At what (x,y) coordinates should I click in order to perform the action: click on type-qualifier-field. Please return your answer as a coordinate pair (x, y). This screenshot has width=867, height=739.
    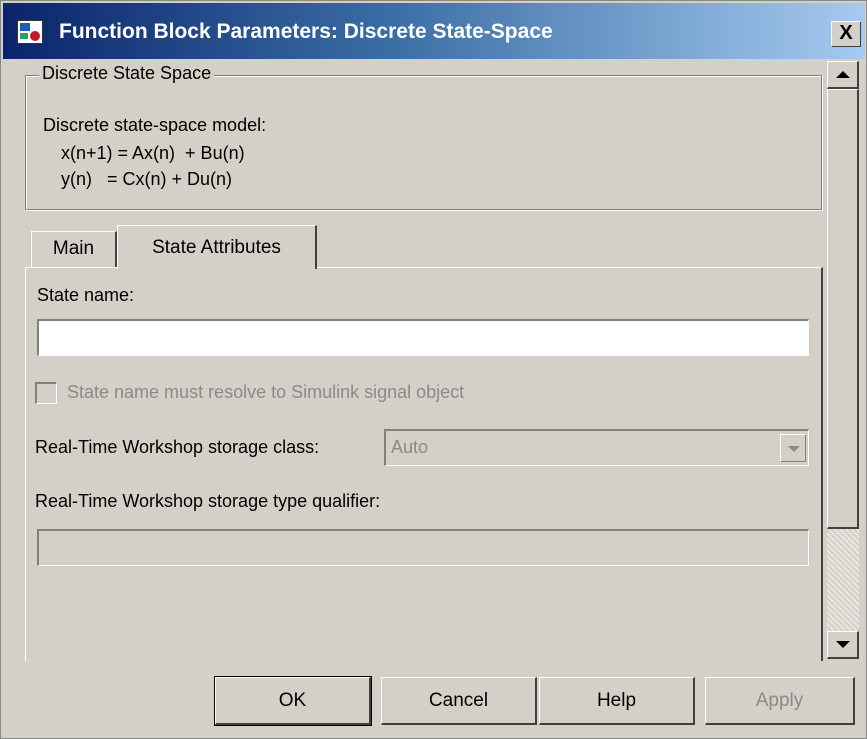
    Looking at the image, I should click on (423, 547).